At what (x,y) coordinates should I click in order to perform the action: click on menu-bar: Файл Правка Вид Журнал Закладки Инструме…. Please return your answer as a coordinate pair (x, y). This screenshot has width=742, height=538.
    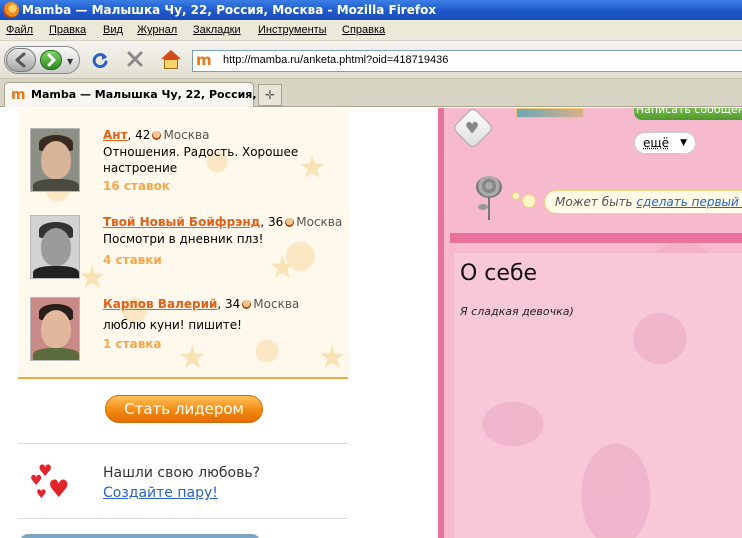
    Looking at the image, I should click on (371, 30).